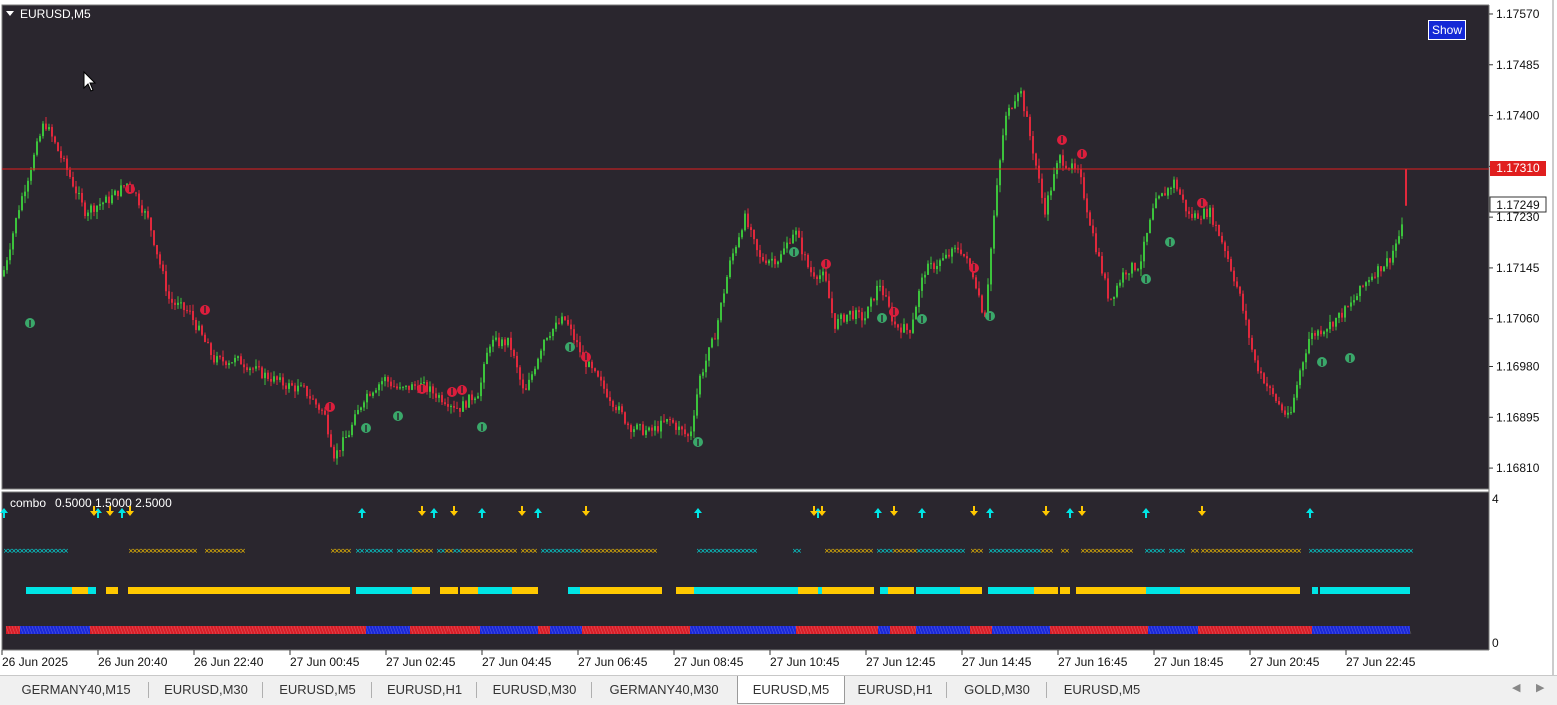 The image size is (1557, 705). I want to click on chart-tab: GERMANY40,M15, so click(76, 690).